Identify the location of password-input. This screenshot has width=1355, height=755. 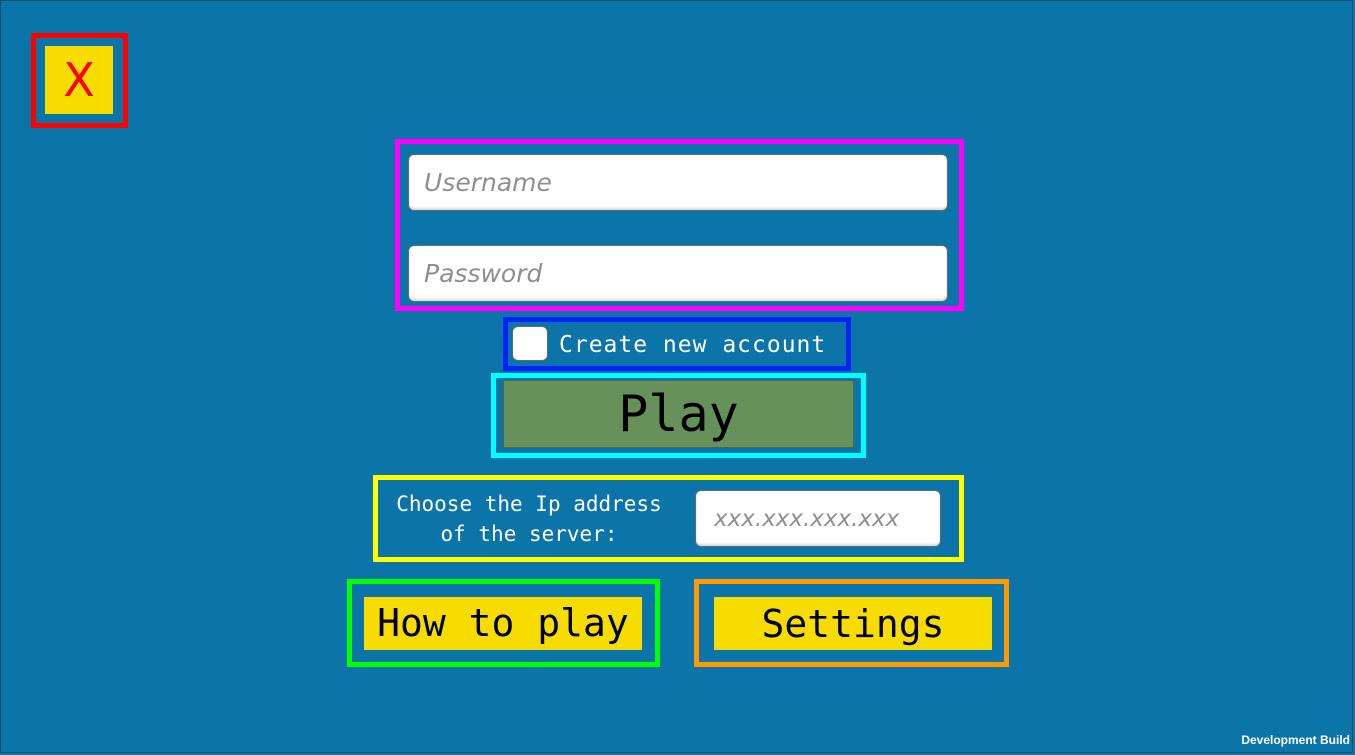
(678, 273).